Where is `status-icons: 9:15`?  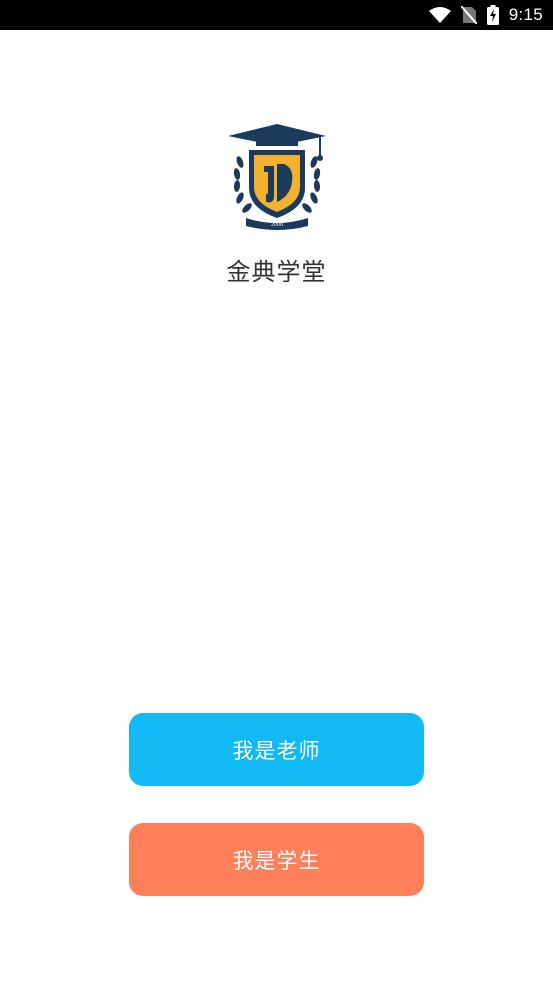
status-icons: 9:15 is located at coordinates (485, 15).